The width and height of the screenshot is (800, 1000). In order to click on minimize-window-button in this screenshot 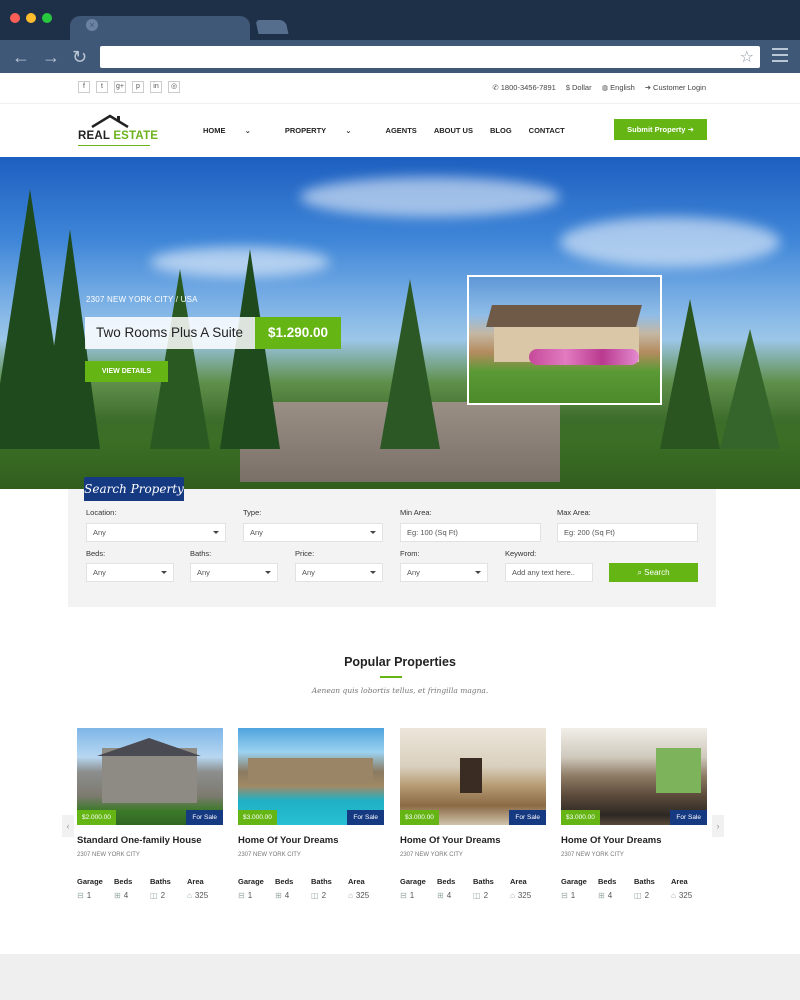, I will do `click(31, 18)`.